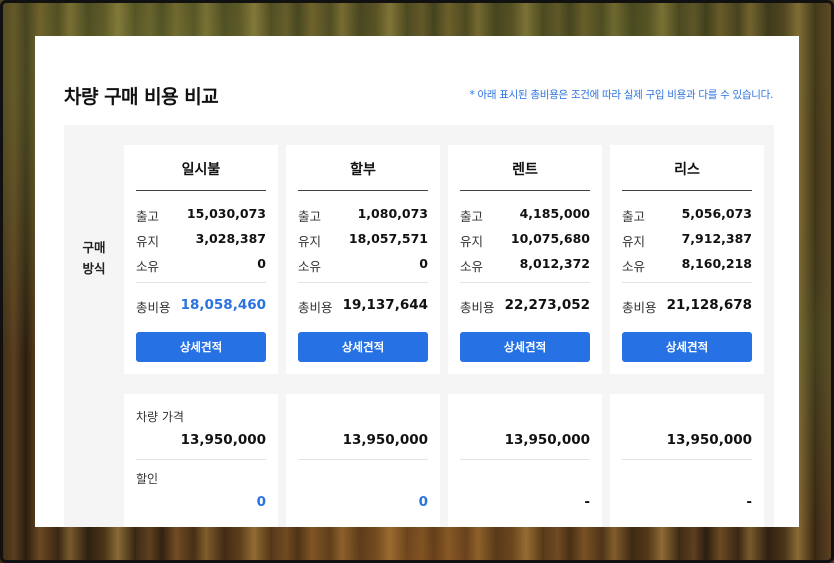 This screenshot has height=563, width=834. I want to click on total-row: 총비용 18,058,460, so click(201, 306).